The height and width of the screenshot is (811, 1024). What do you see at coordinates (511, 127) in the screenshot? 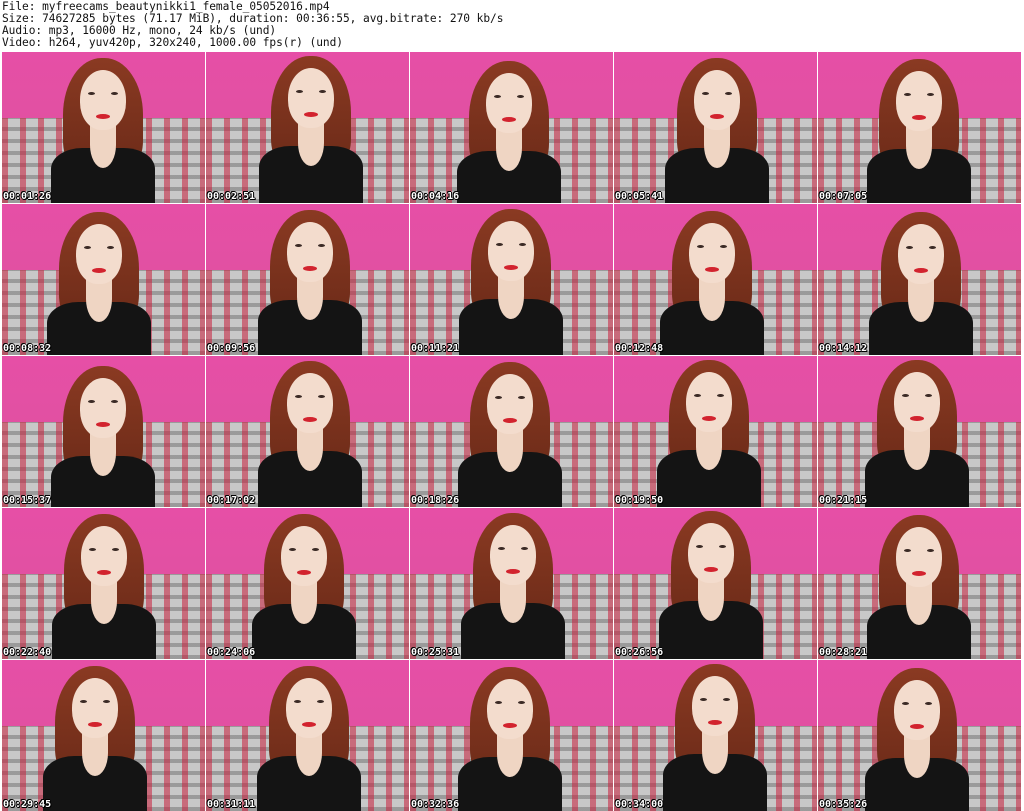
I see `video-thumbnail: 00:04:16` at bounding box center [511, 127].